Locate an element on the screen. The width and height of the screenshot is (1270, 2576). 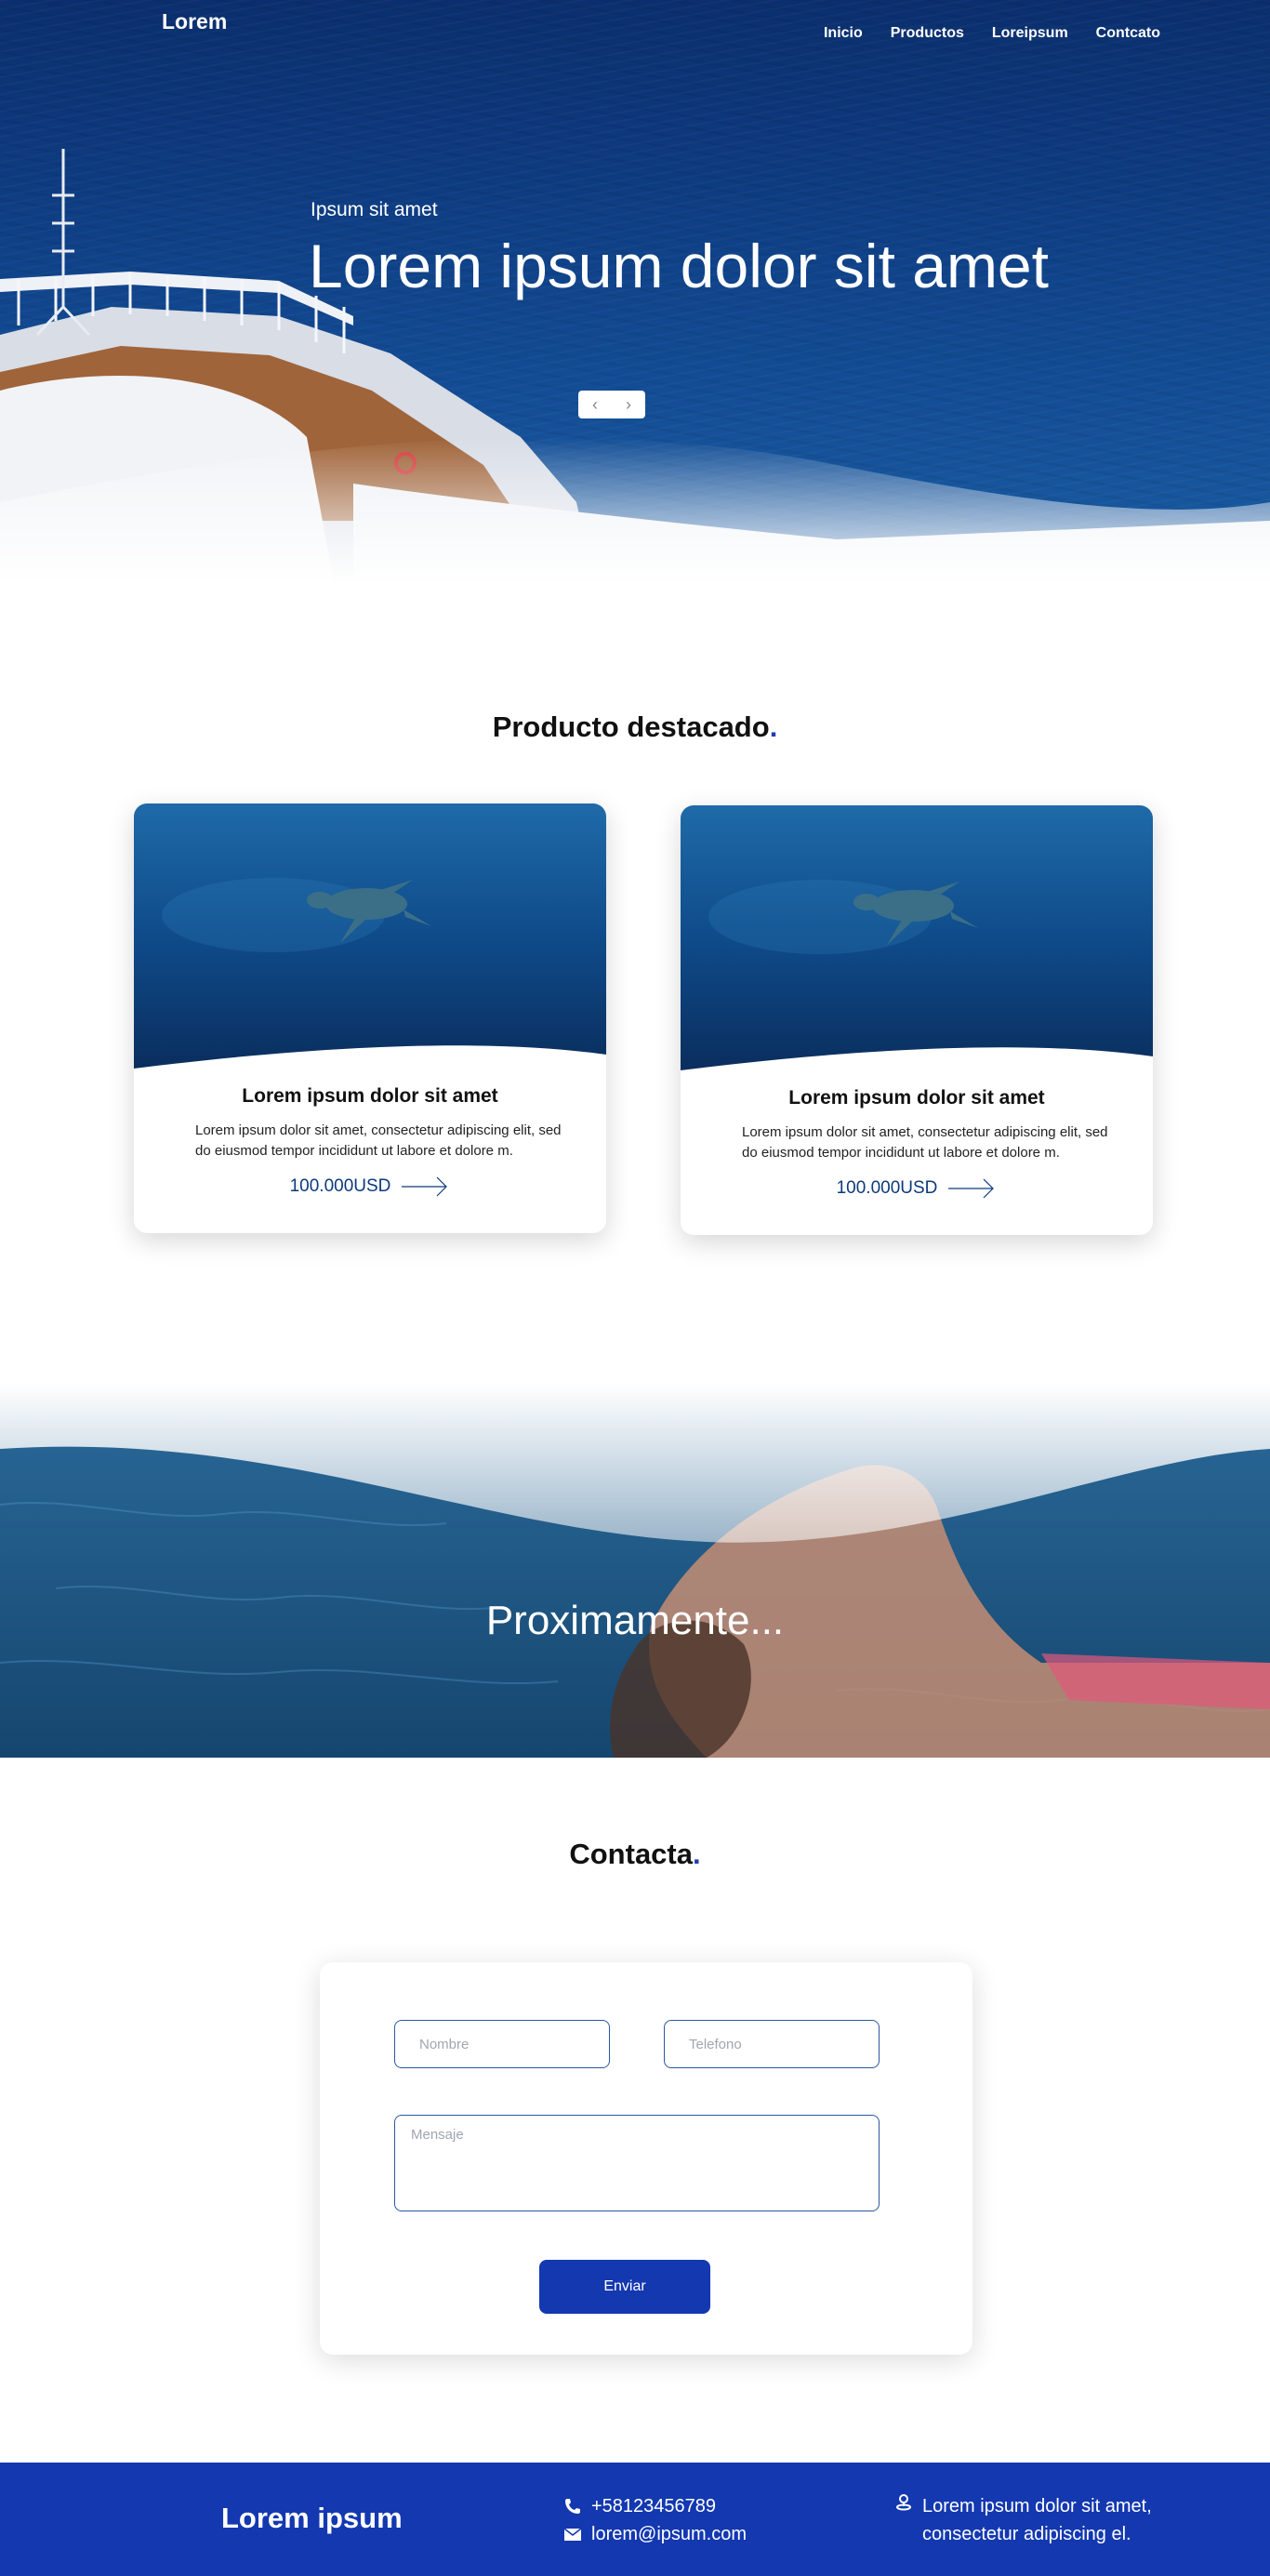
hero-title: Lorem ipsum dolor sit amet is located at coordinates (679, 266).